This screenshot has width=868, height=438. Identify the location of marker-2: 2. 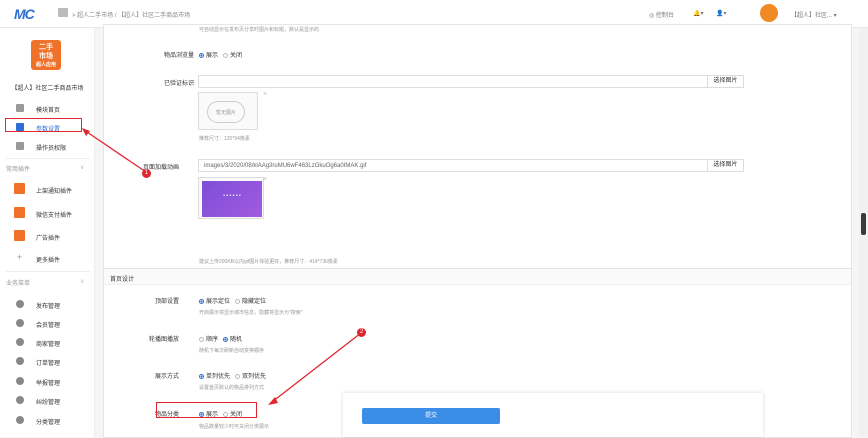
(361, 332).